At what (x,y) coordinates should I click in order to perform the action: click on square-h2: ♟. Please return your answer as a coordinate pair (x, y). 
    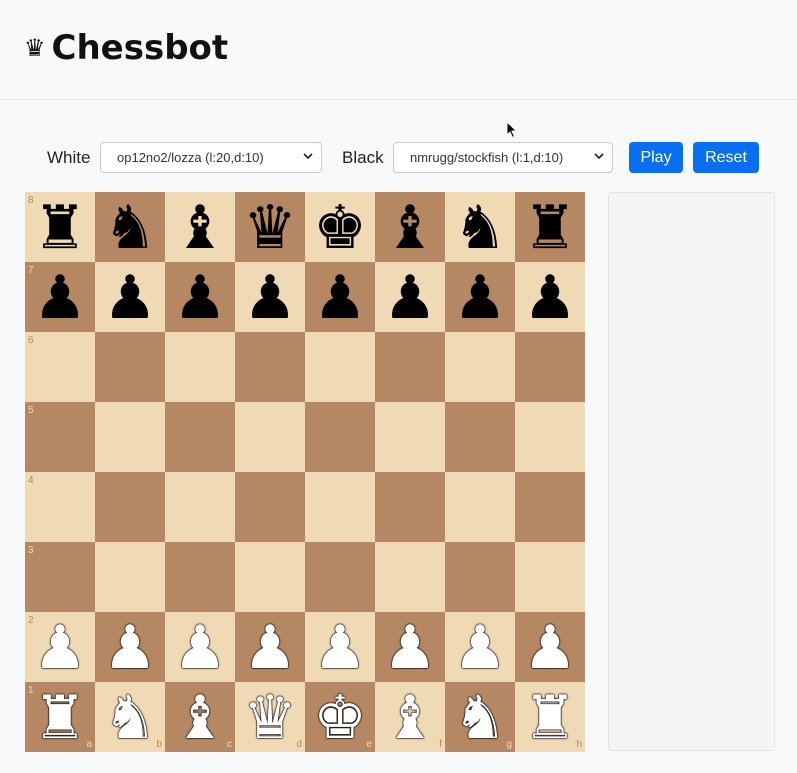
    Looking at the image, I should click on (550, 647).